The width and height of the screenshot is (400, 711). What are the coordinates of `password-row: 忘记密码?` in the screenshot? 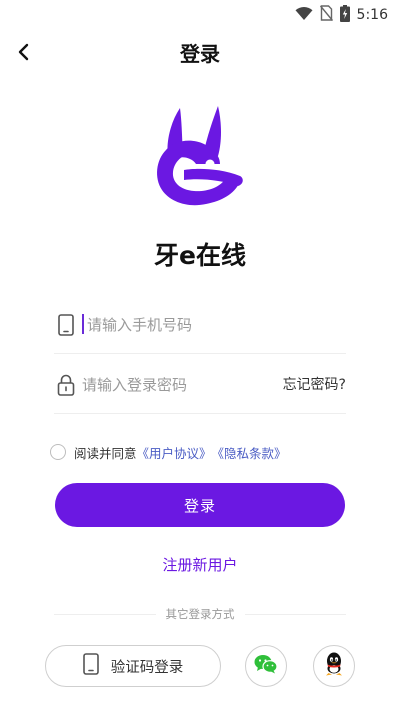 It's located at (200, 385).